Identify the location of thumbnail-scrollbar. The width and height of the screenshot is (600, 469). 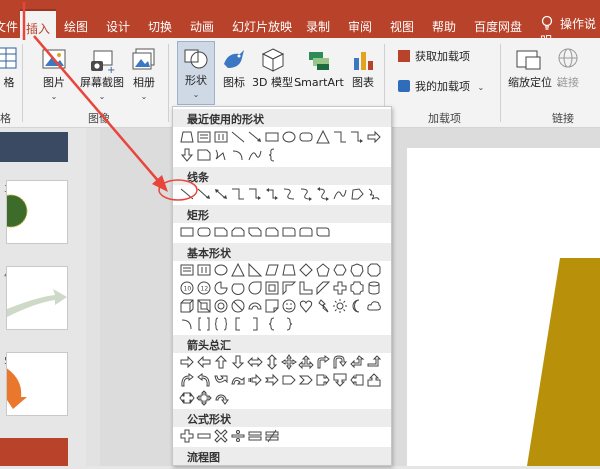
(93, 297).